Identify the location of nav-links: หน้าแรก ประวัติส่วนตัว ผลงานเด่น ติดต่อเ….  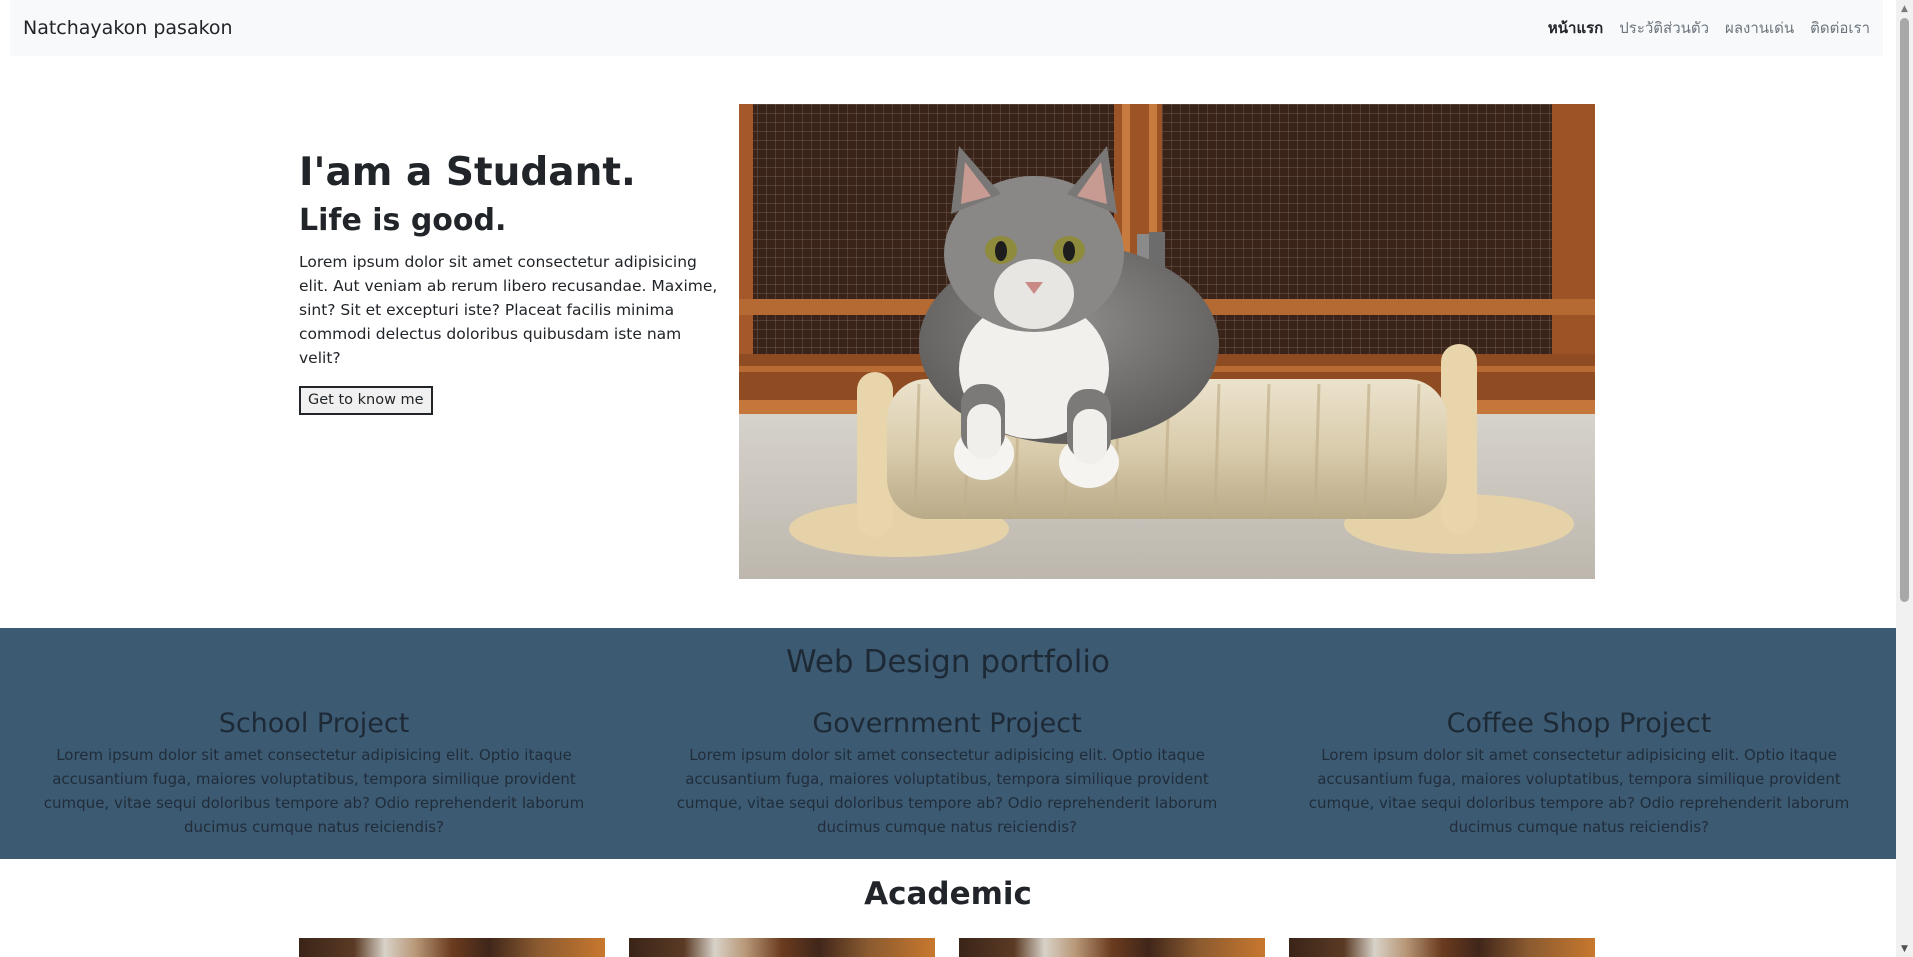
(1709, 28).